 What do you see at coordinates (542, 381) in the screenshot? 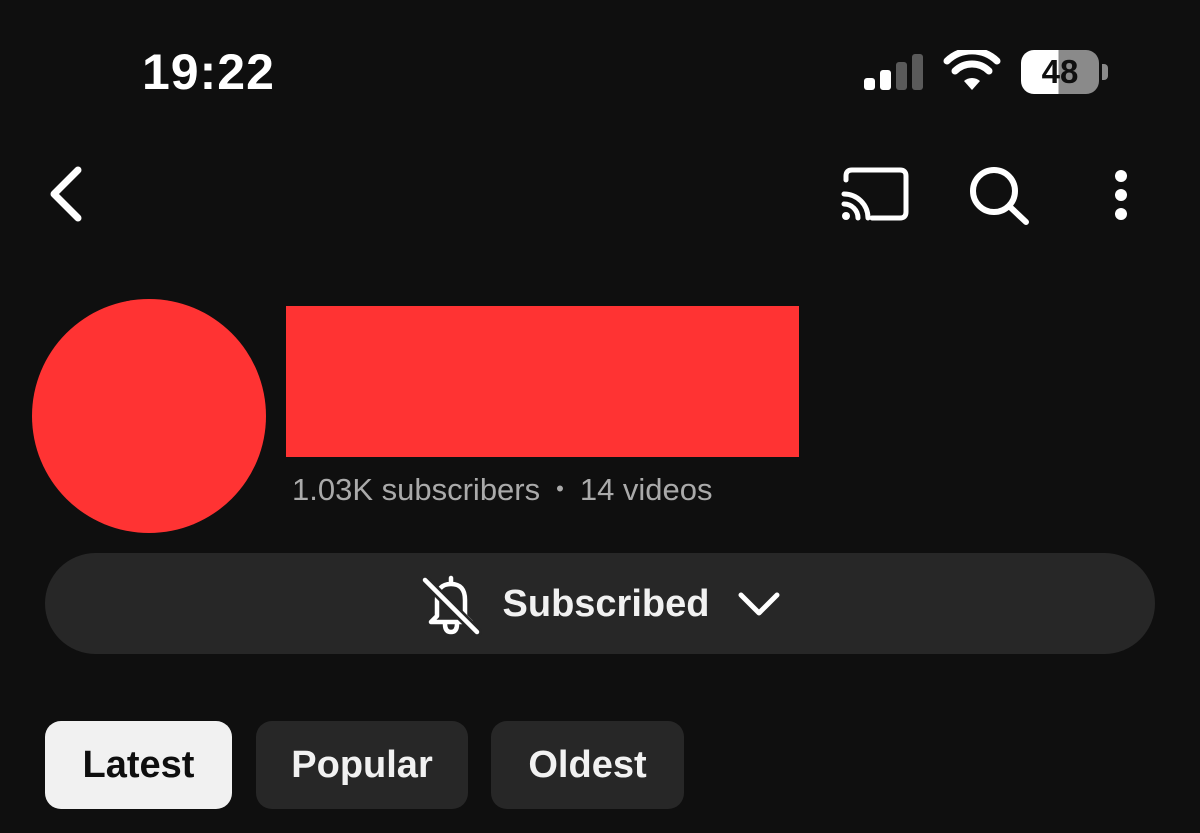
I see `channel-name-redacted` at bounding box center [542, 381].